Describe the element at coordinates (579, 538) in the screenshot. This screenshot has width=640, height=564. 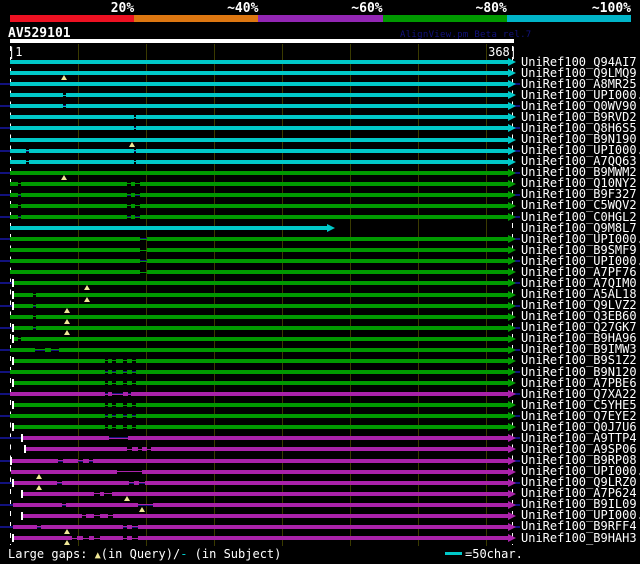
I see `row-label: UniRef100_B9HAH3` at that location.